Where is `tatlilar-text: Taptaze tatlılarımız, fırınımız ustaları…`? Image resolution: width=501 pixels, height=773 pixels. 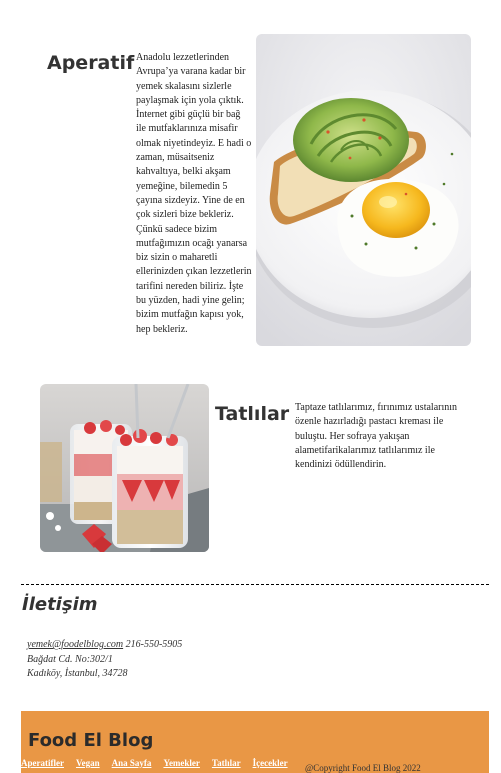
tatlilar-text: Taptaze tatlılarımız, fırınımız ustaları… is located at coordinates (376, 436).